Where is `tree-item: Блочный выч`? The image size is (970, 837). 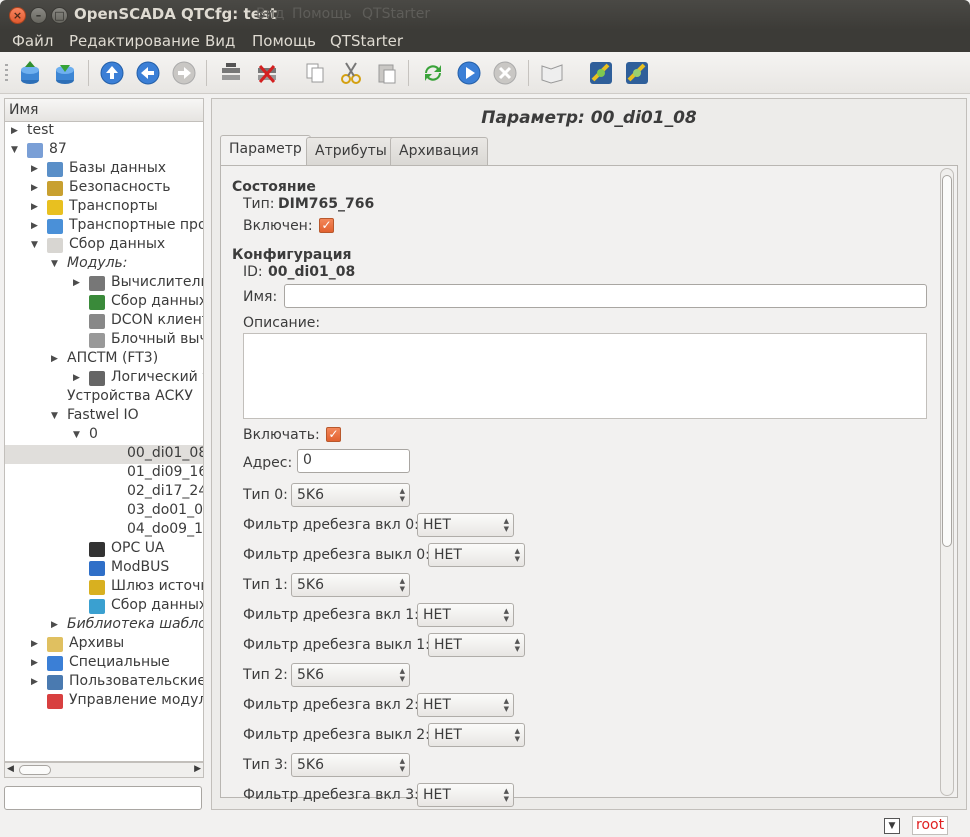 tree-item: Блочный выч is located at coordinates (104, 340).